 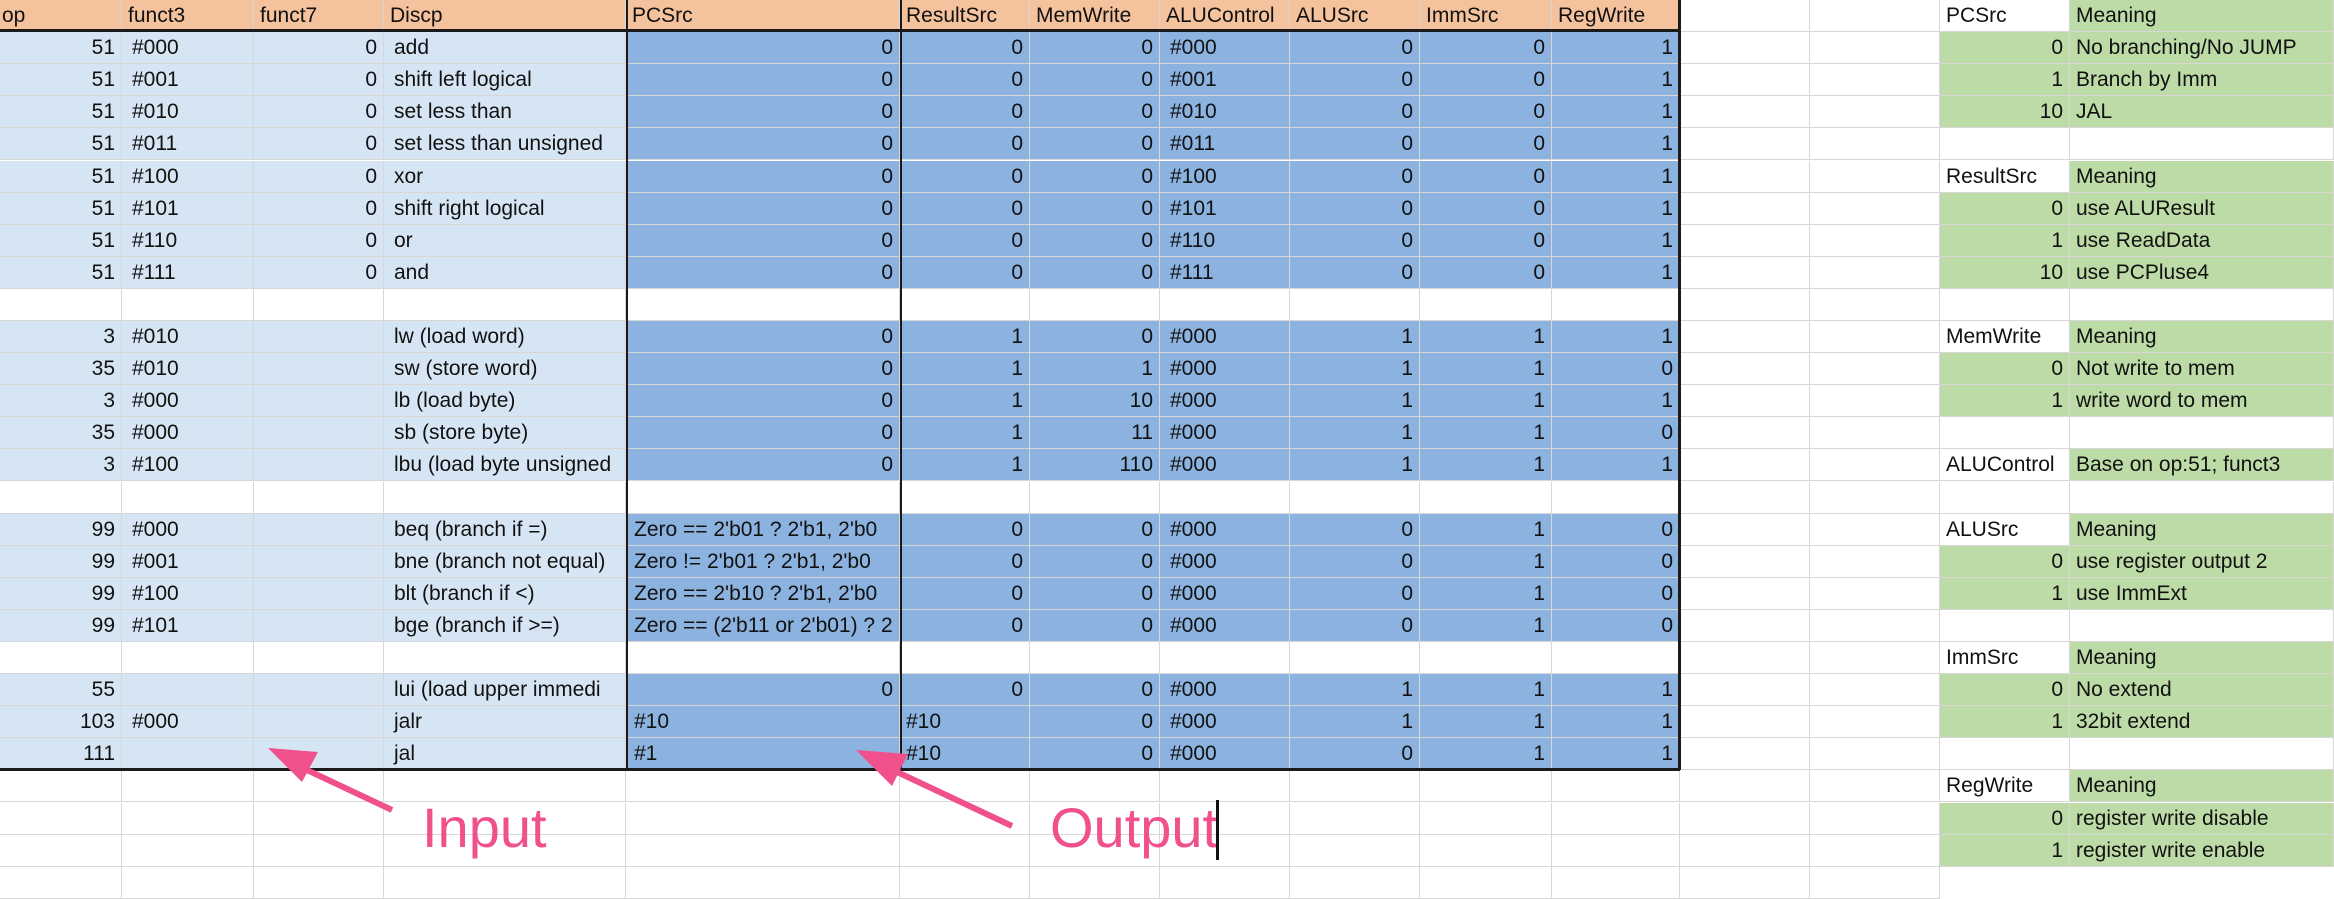 What do you see at coordinates (1095, 369) in the screenshot?
I see `table-cell-memwrite: 1` at bounding box center [1095, 369].